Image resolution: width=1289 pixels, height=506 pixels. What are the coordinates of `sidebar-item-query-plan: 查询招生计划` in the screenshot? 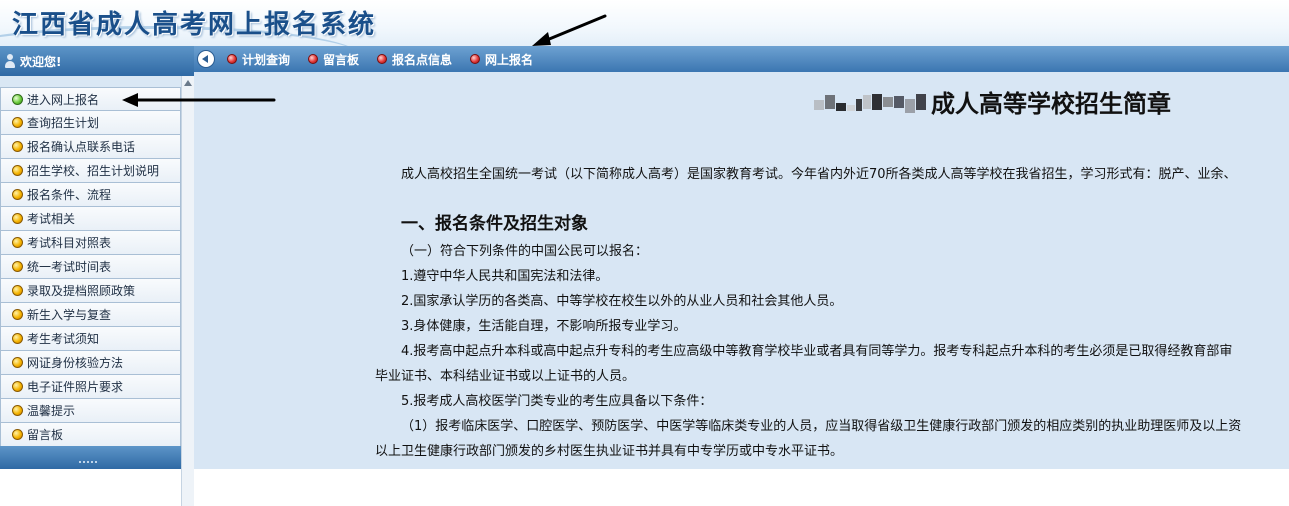 It's located at (90, 123).